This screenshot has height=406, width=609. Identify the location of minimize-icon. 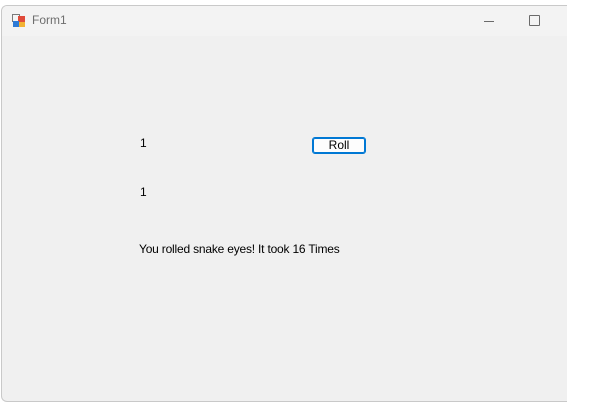
(489, 21).